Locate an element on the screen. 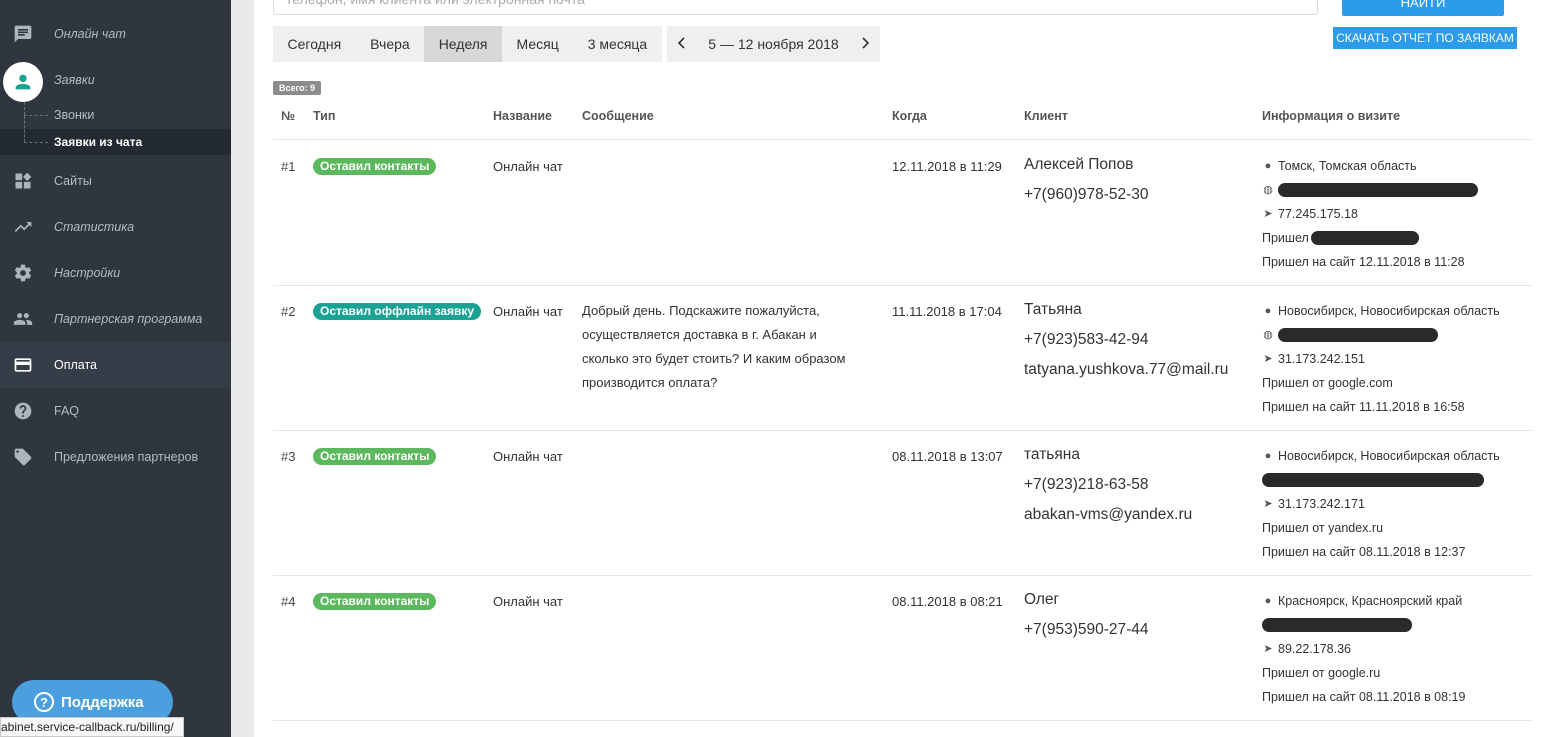  client-phone: +7(923)583-42-94 is located at coordinates (1086, 339).